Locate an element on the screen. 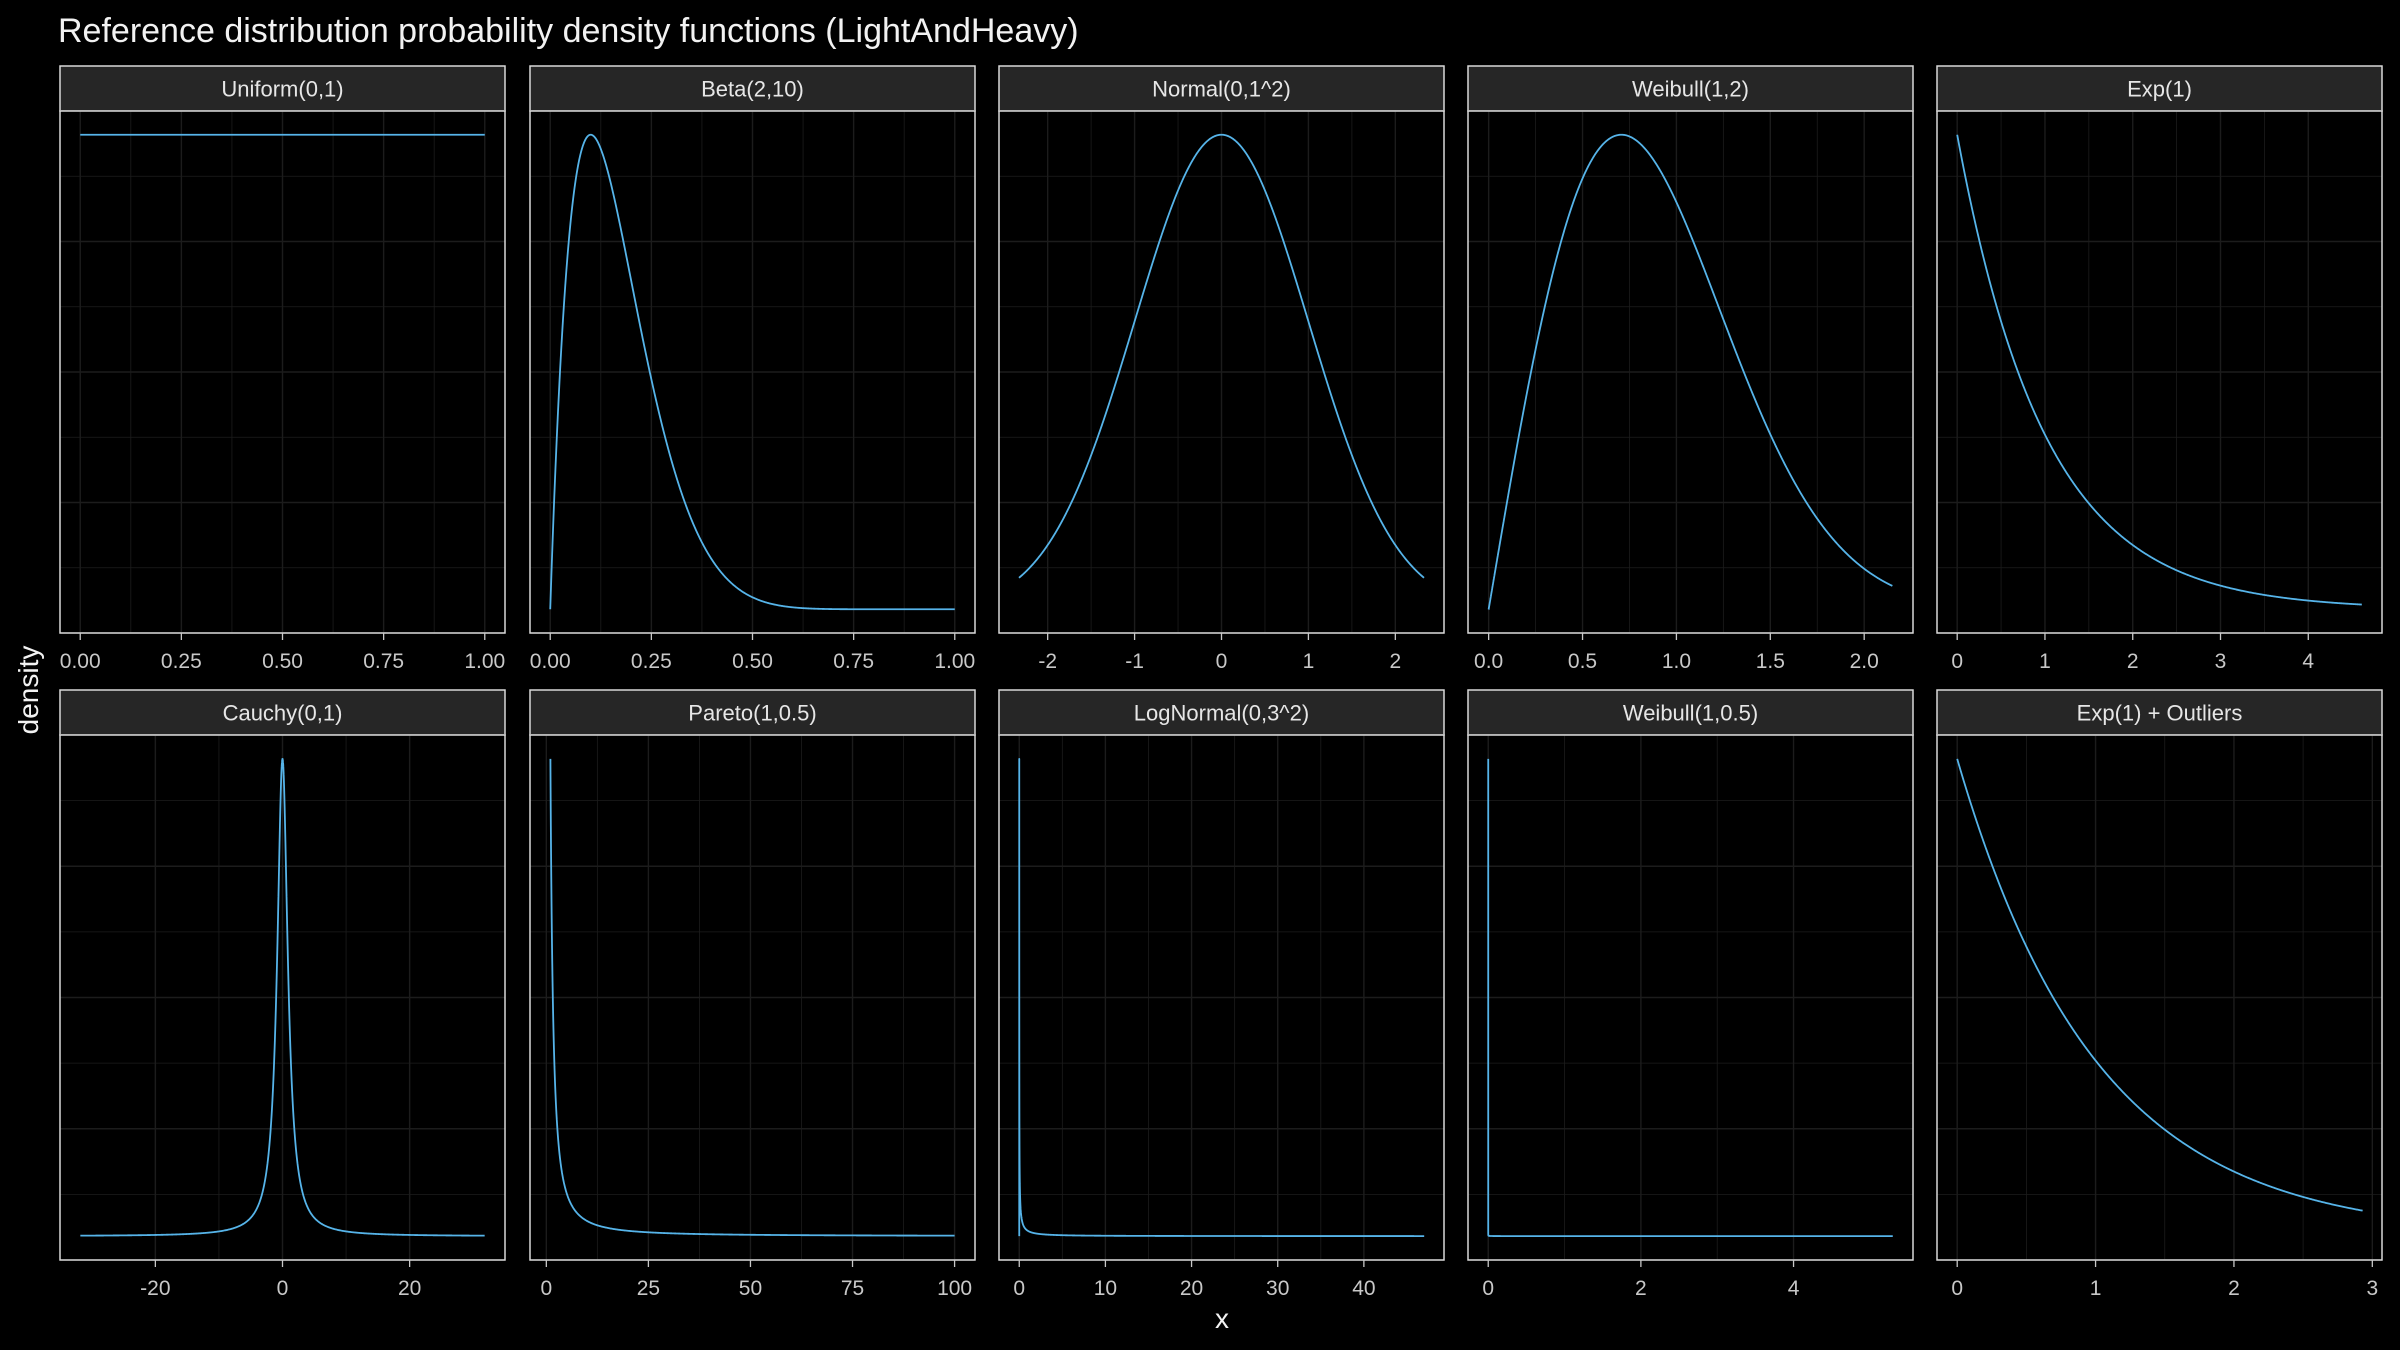 Image resolution: width=2400 pixels, height=1350 pixels. facet-panel-exp-1: Exp(1) 0 1 2 3 4 is located at coordinates (2159, 369).